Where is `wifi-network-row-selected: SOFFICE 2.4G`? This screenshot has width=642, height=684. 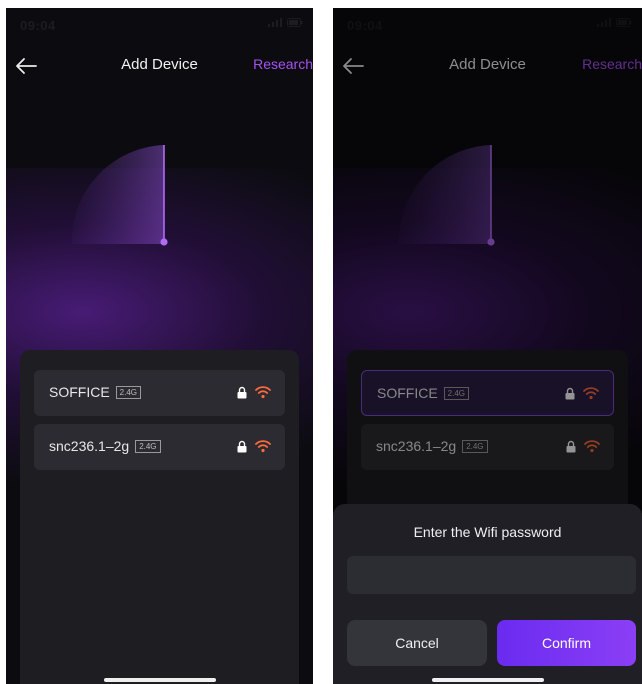 wifi-network-row-selected: SOFFICE 2.4G is located at coordinates (487, 393).